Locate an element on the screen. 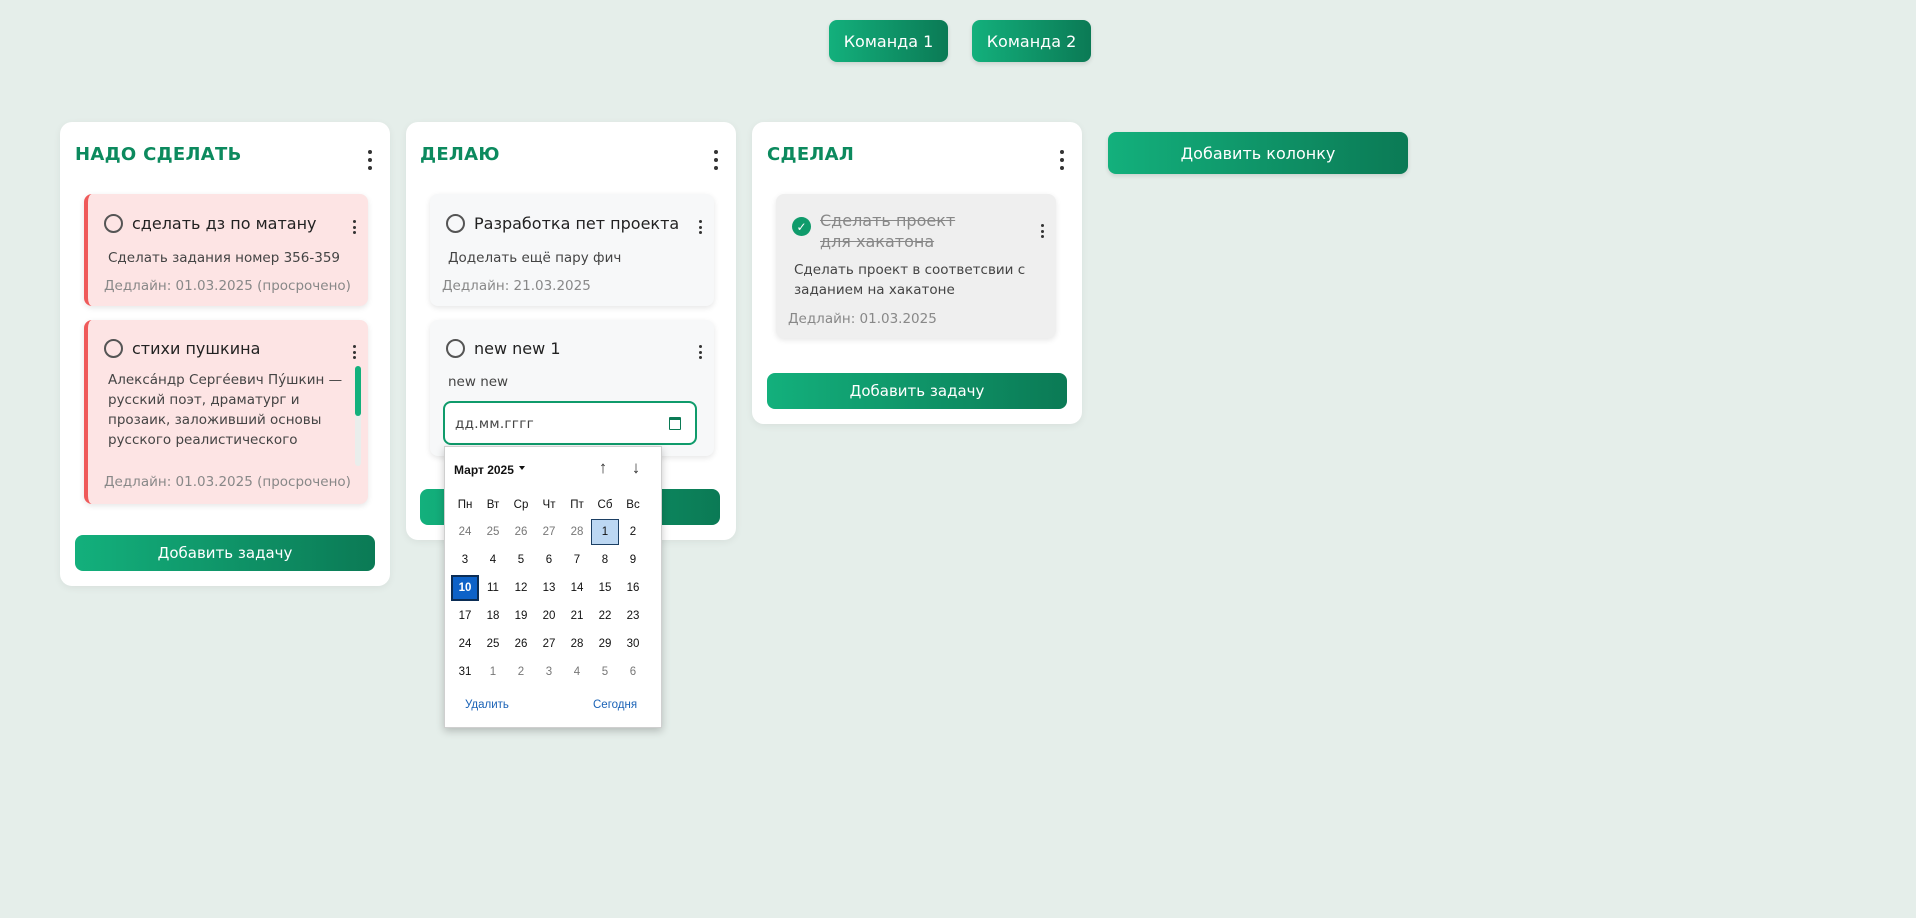  weekday-label: Пт is located at coordinates (577, 505).